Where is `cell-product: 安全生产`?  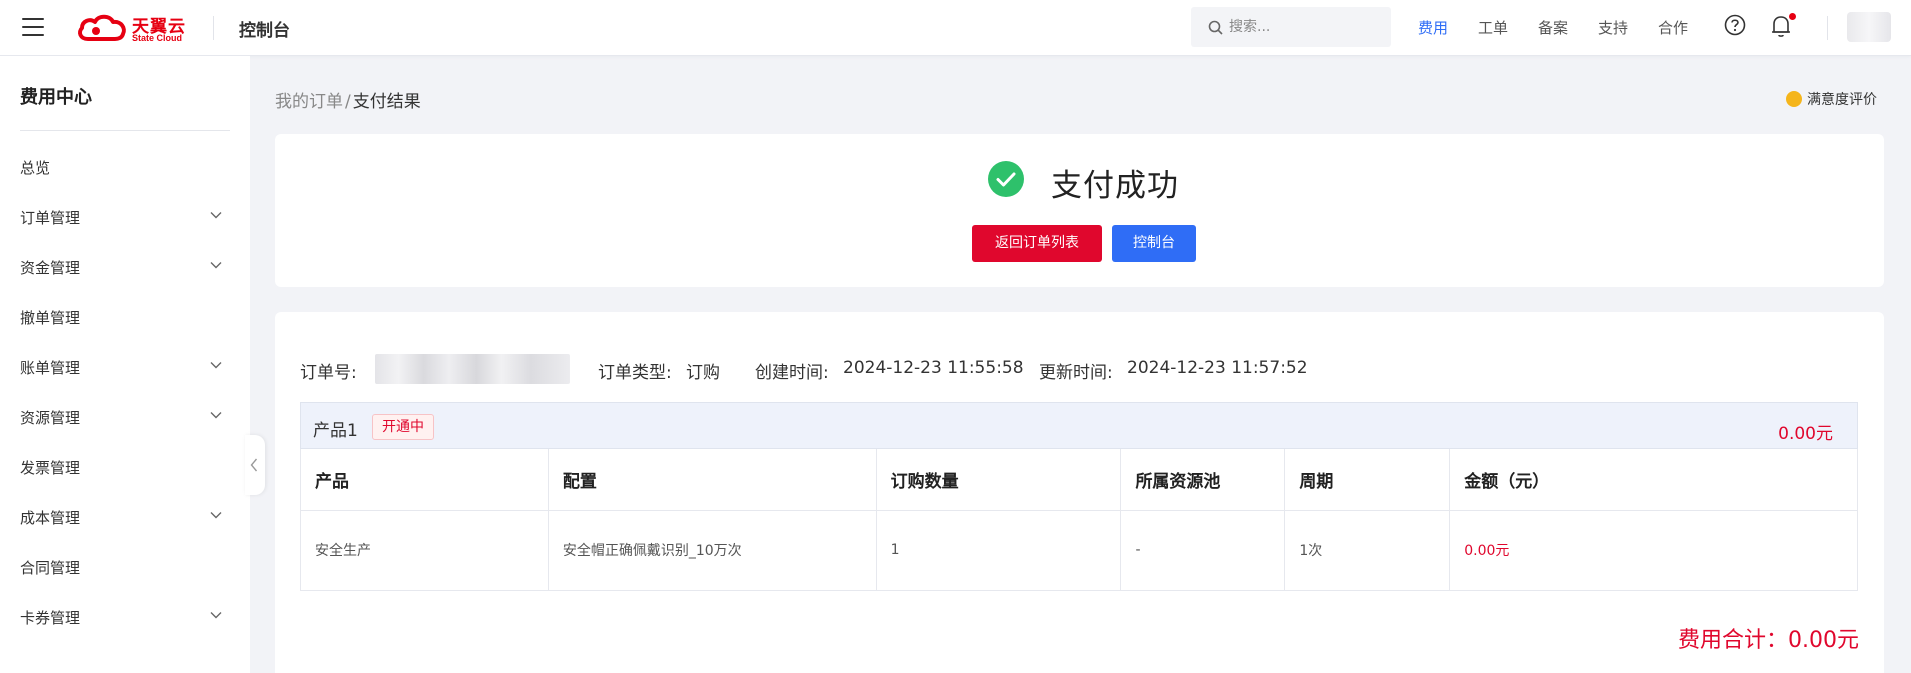
cell-product: 安全生产 is located at coordinates (424, 550).